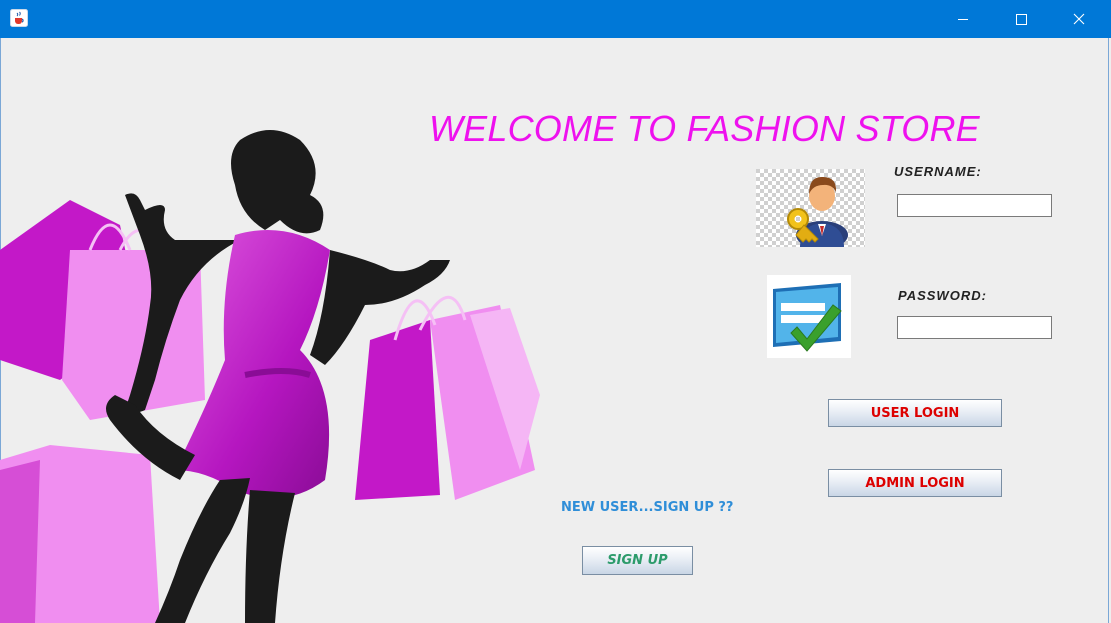 The width and height of the screenshot is (1111, 623). What do you see at coordinates (974, 327) in the screenshot?
I see `password-field` at bounding box center [974, 327].